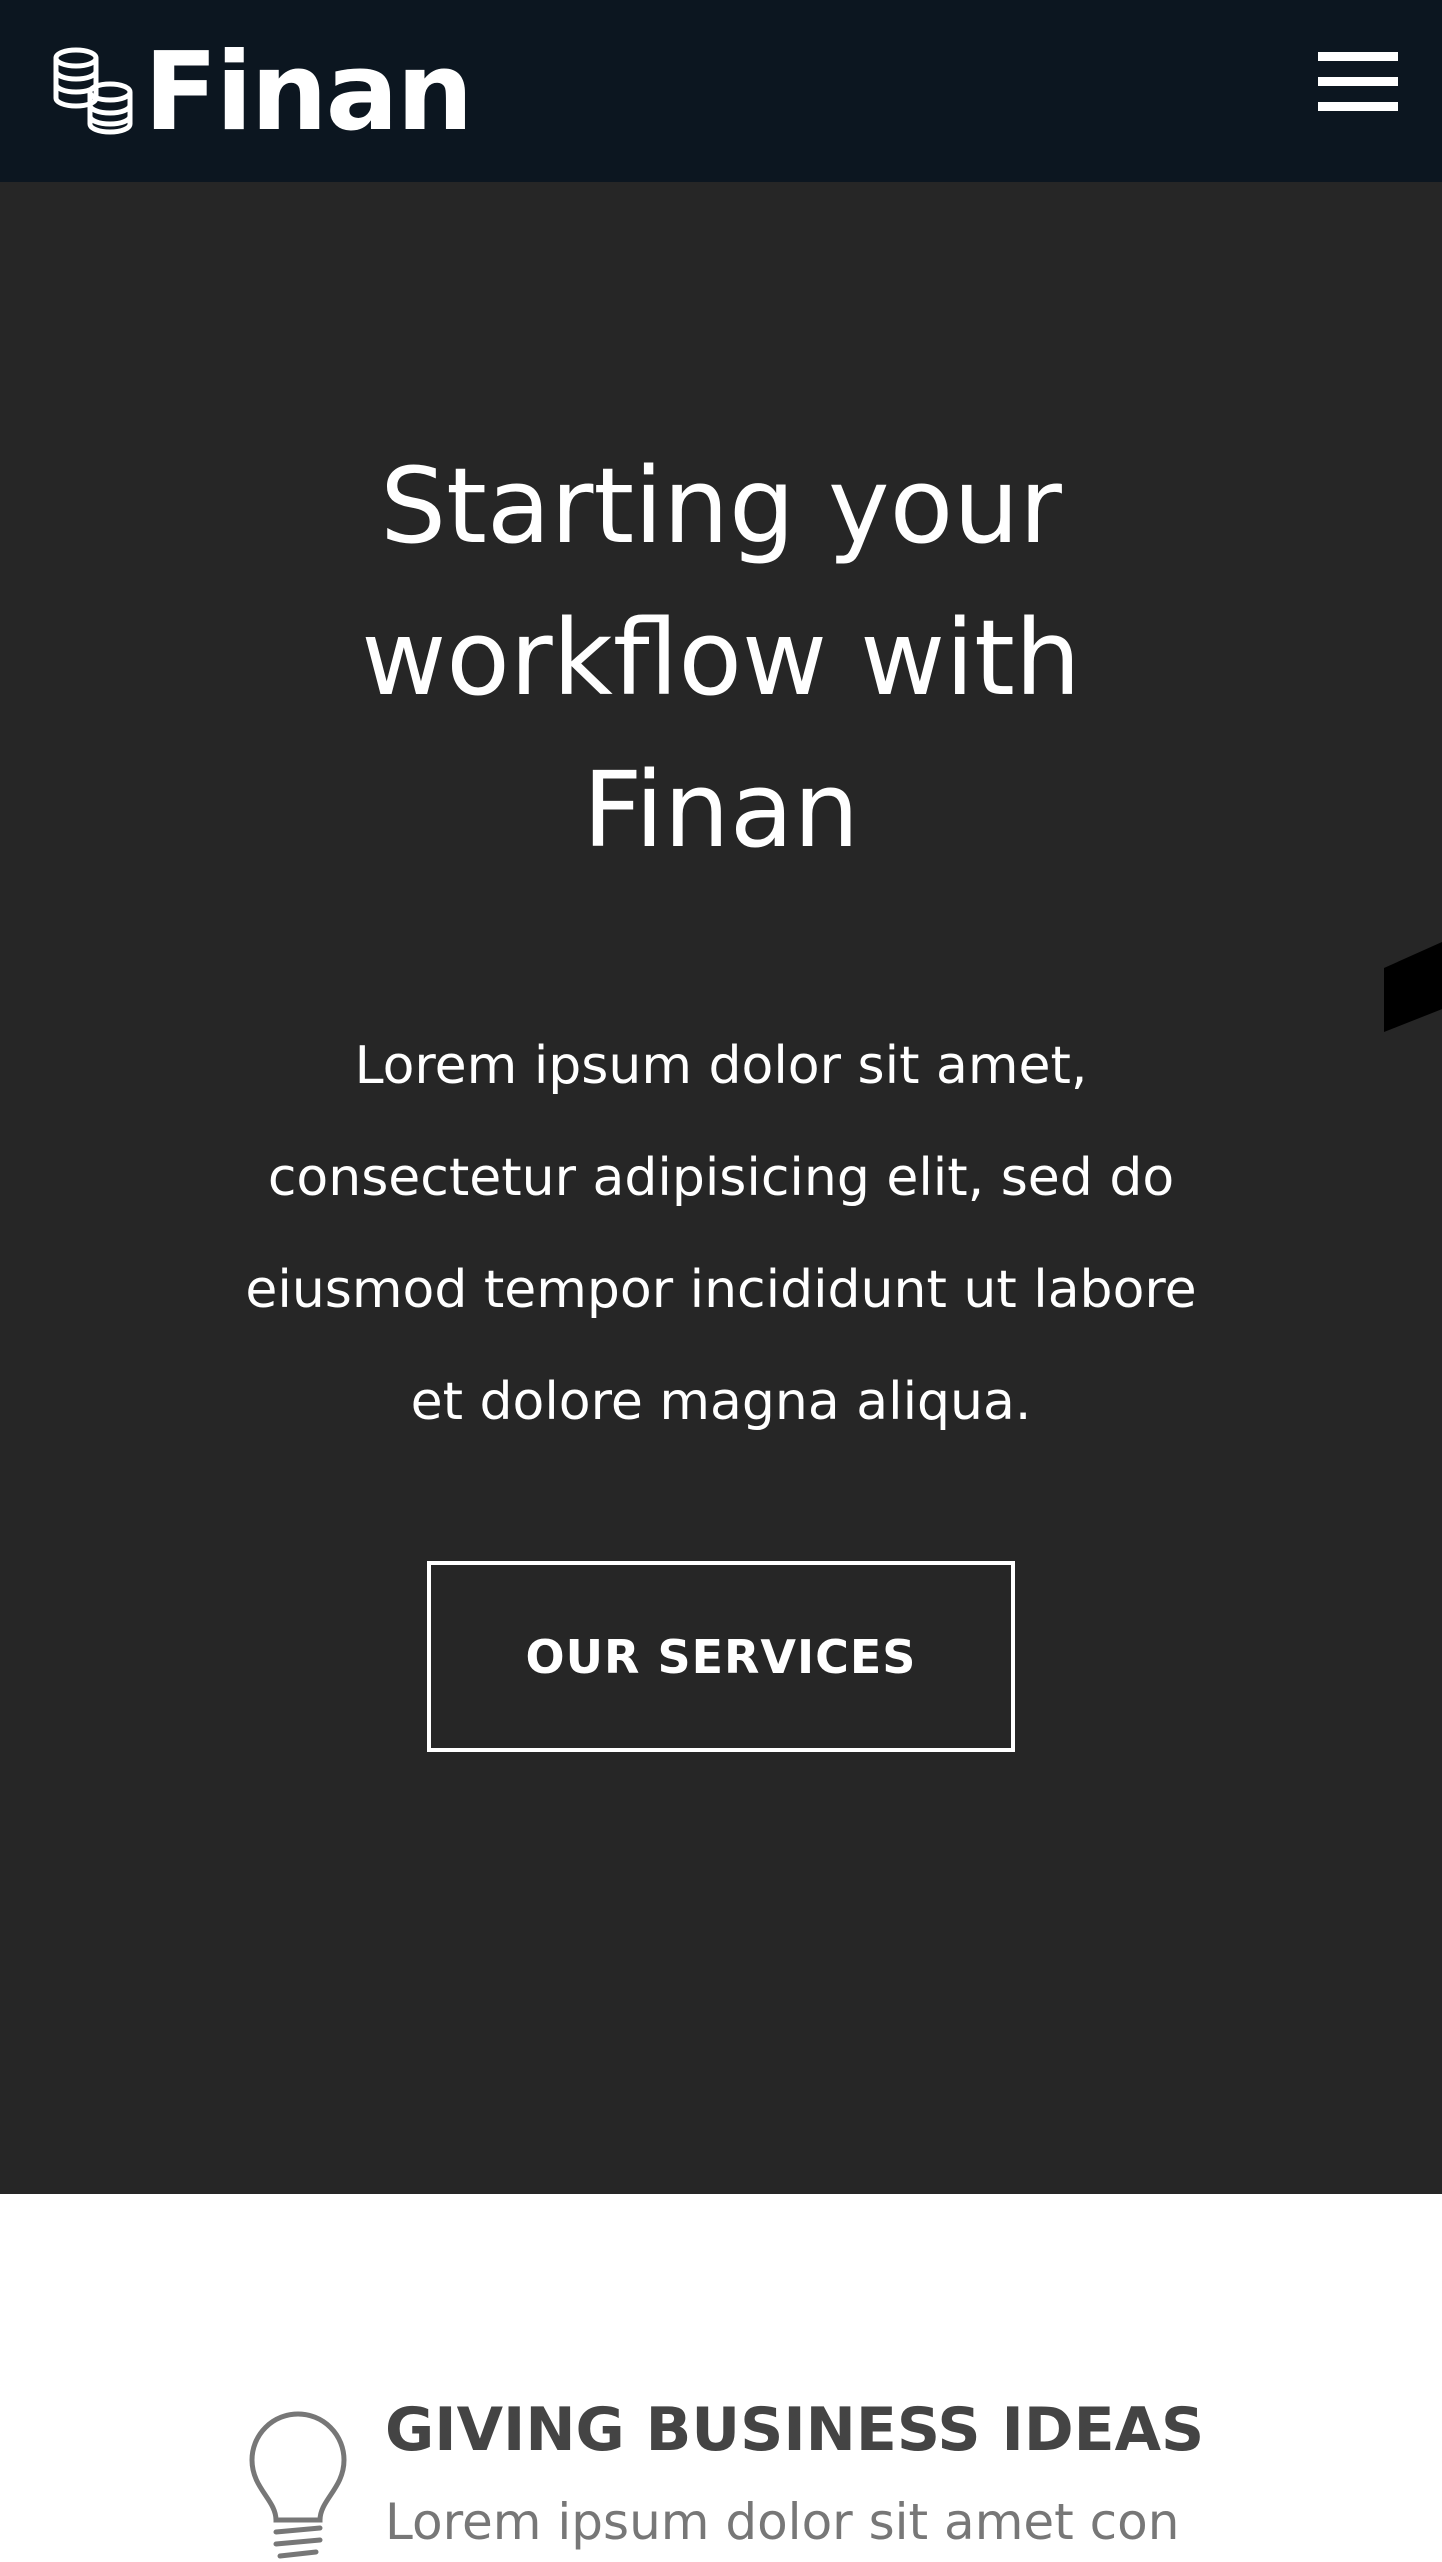 This screenshot has height=2562, width=1442. I want to click on coins-stack-icon, so click(93, 91).